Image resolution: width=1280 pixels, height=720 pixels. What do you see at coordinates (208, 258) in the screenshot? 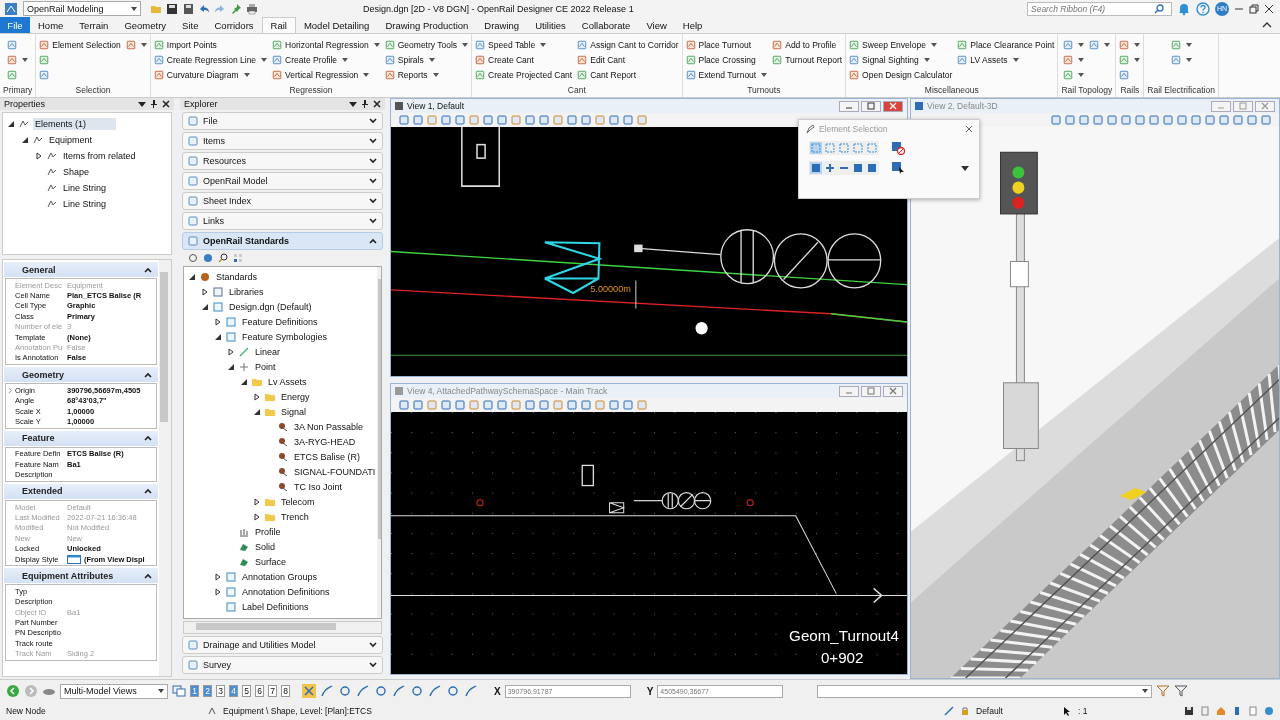
I see `database-icon` at bounding box center [208, 258].